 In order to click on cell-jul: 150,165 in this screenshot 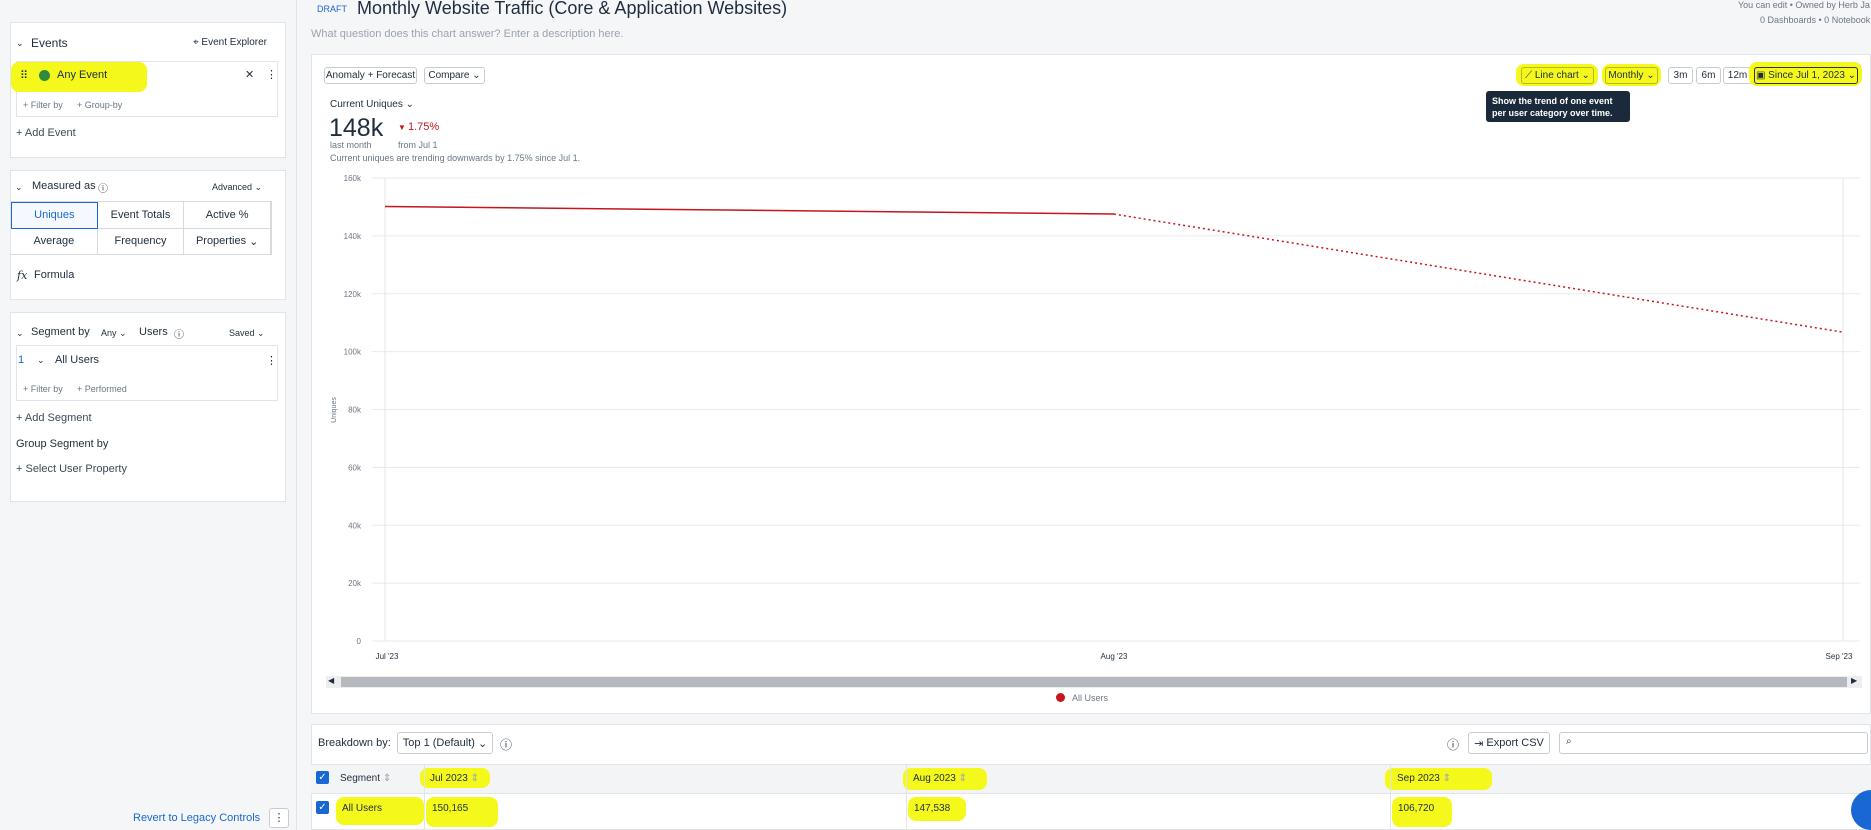, I will do `click(450, 808)`.